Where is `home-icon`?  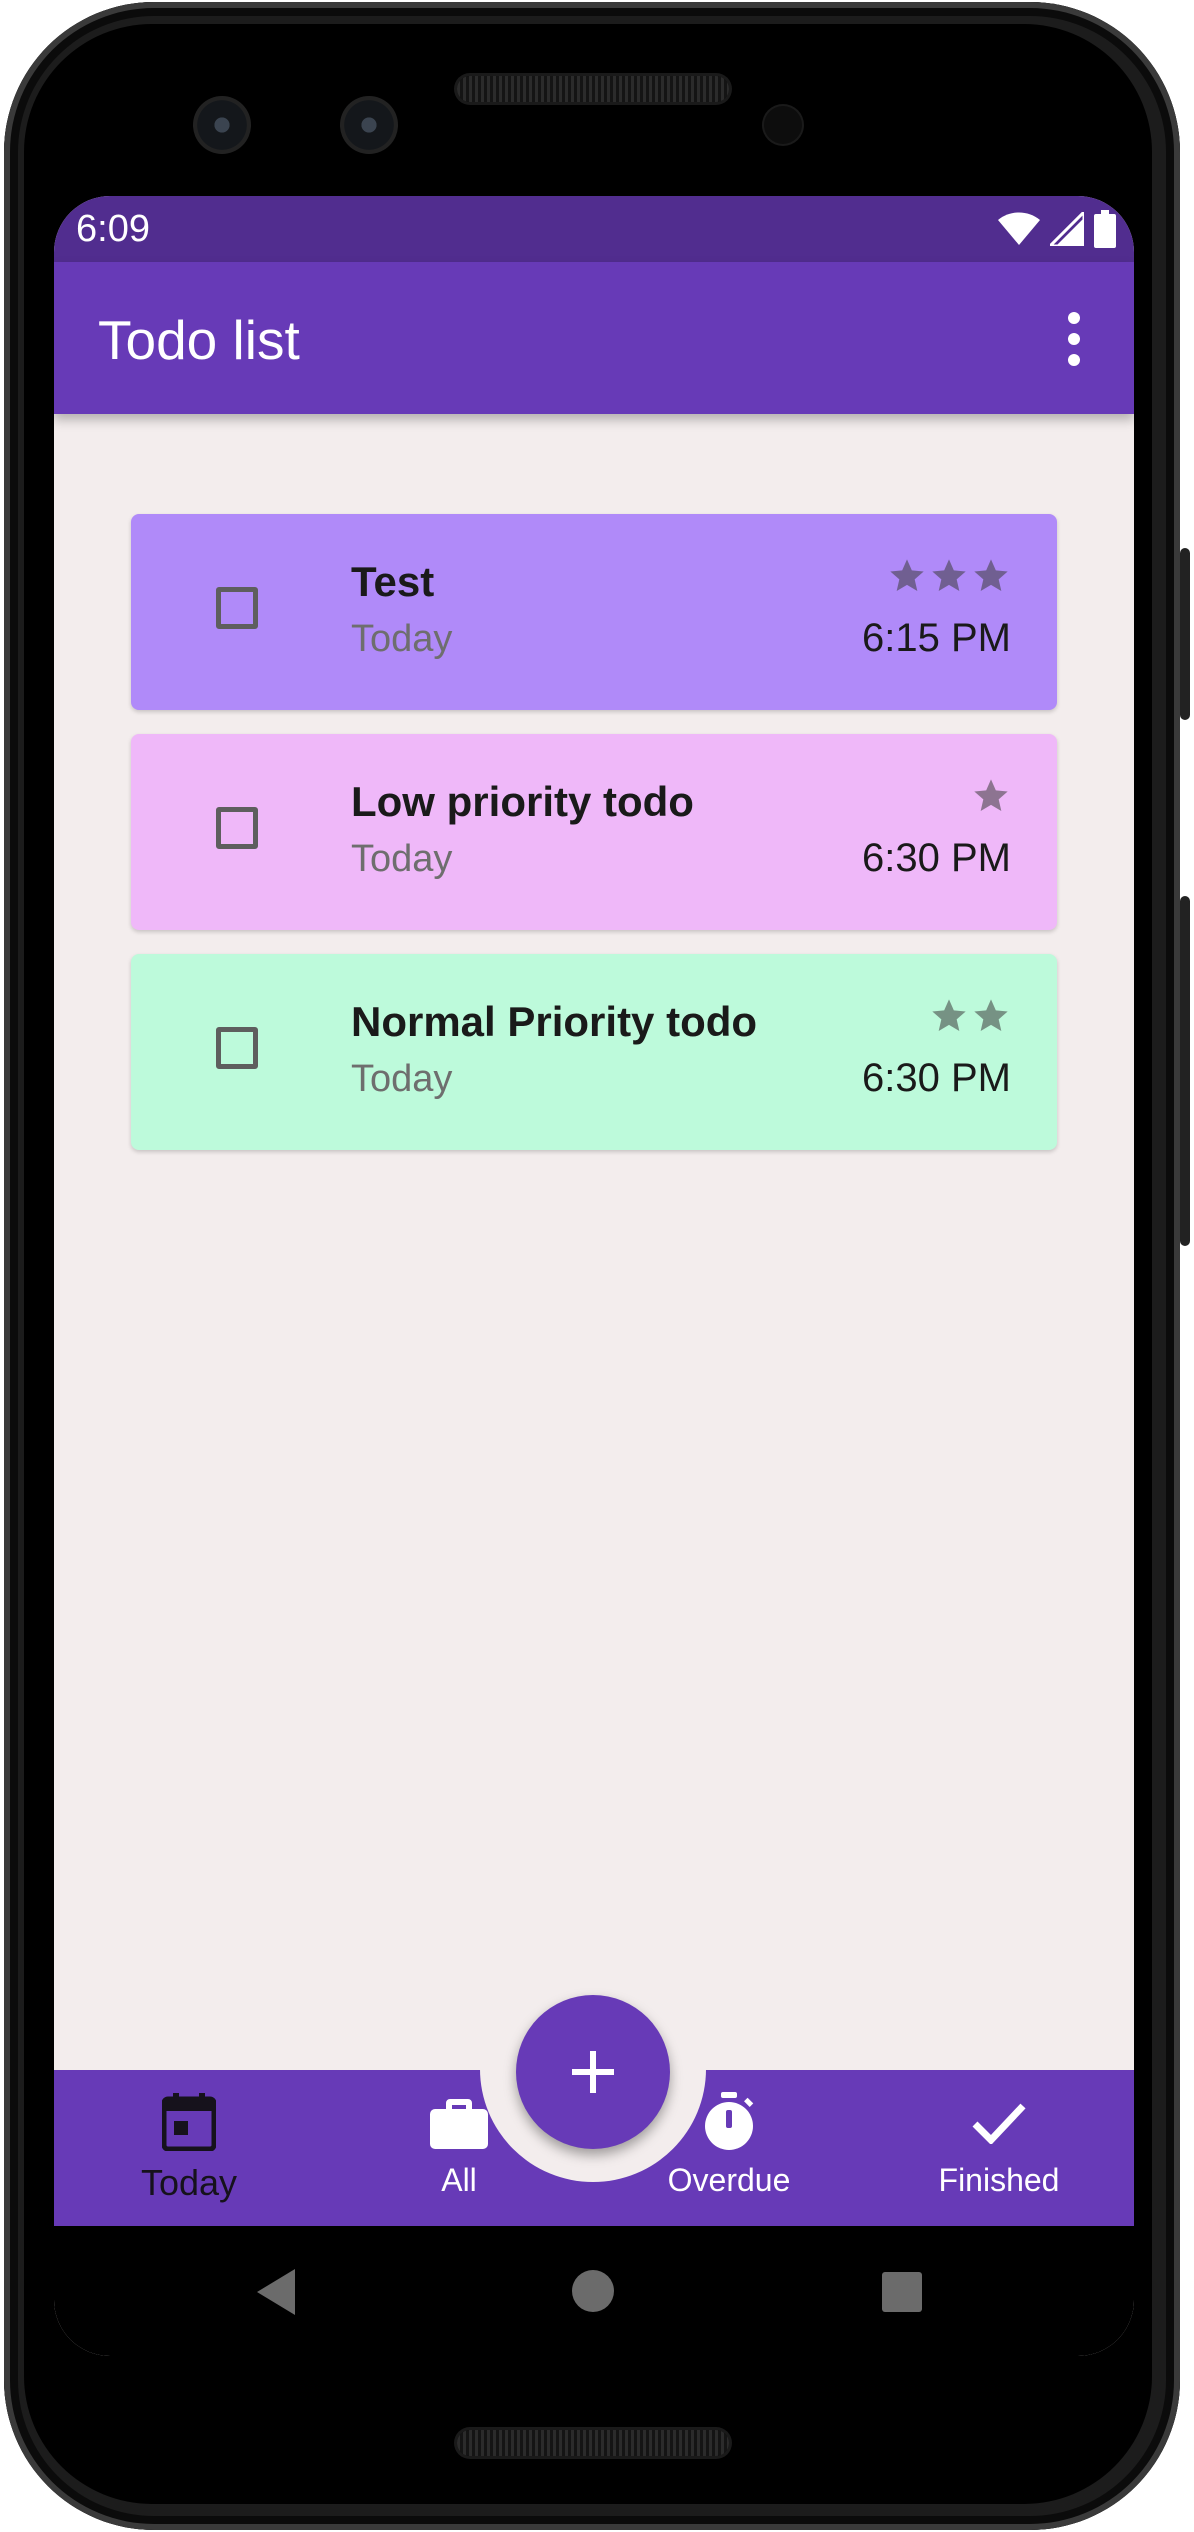 home-icon is located at coordinates (593, 2291).